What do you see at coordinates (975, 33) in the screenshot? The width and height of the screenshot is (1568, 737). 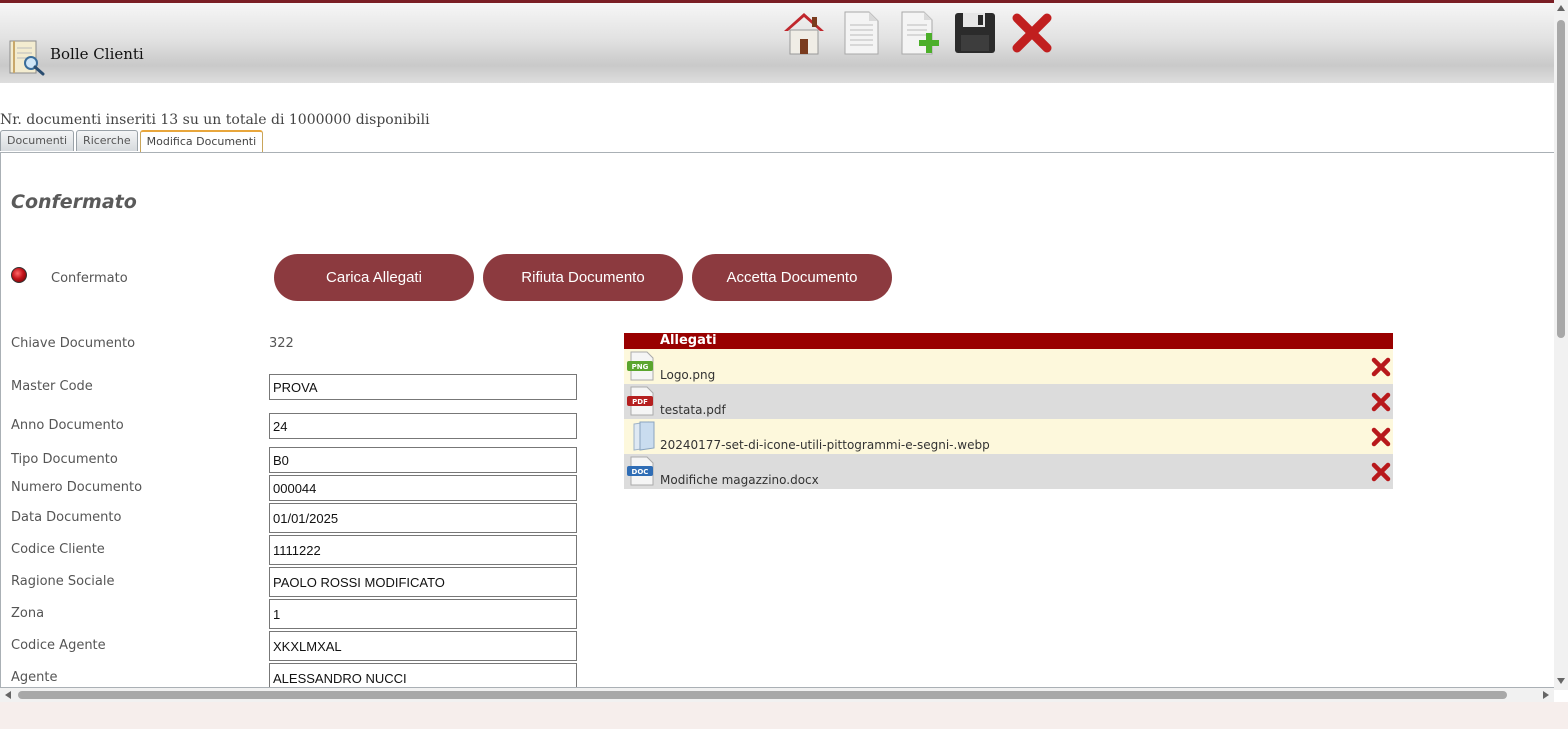 I see `save-icon` at bounding box center [975, 33].